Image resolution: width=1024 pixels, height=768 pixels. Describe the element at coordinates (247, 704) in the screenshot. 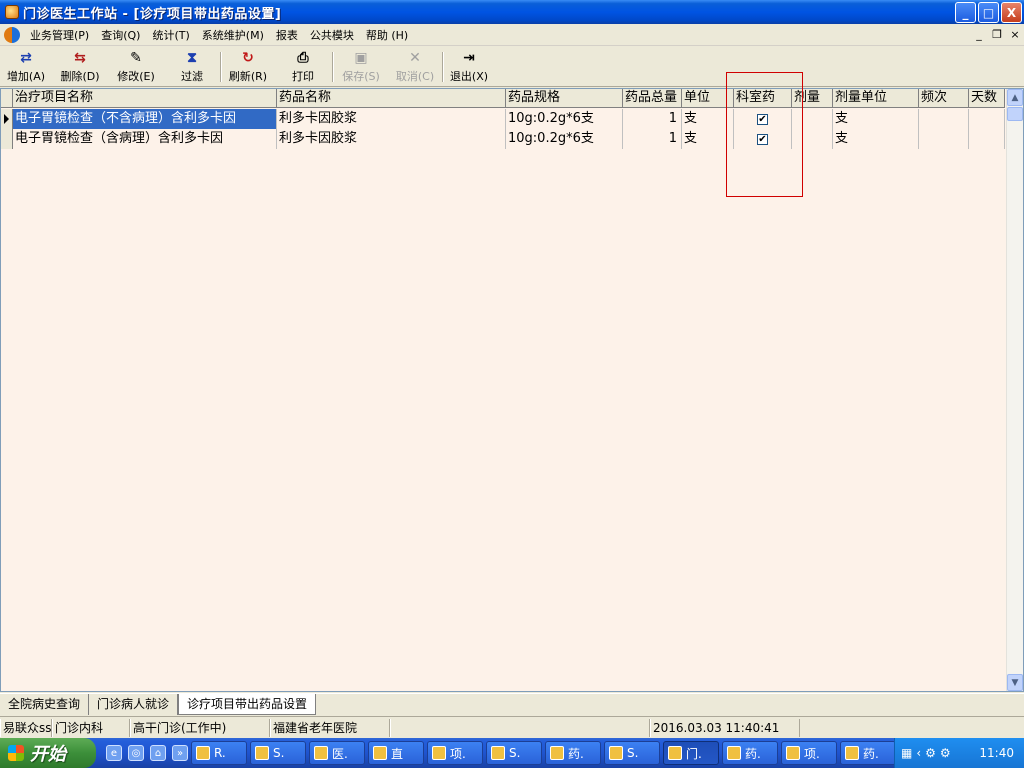

I see `tab-item-drug-settings: 诊疗项目带出药品设置` at that location.